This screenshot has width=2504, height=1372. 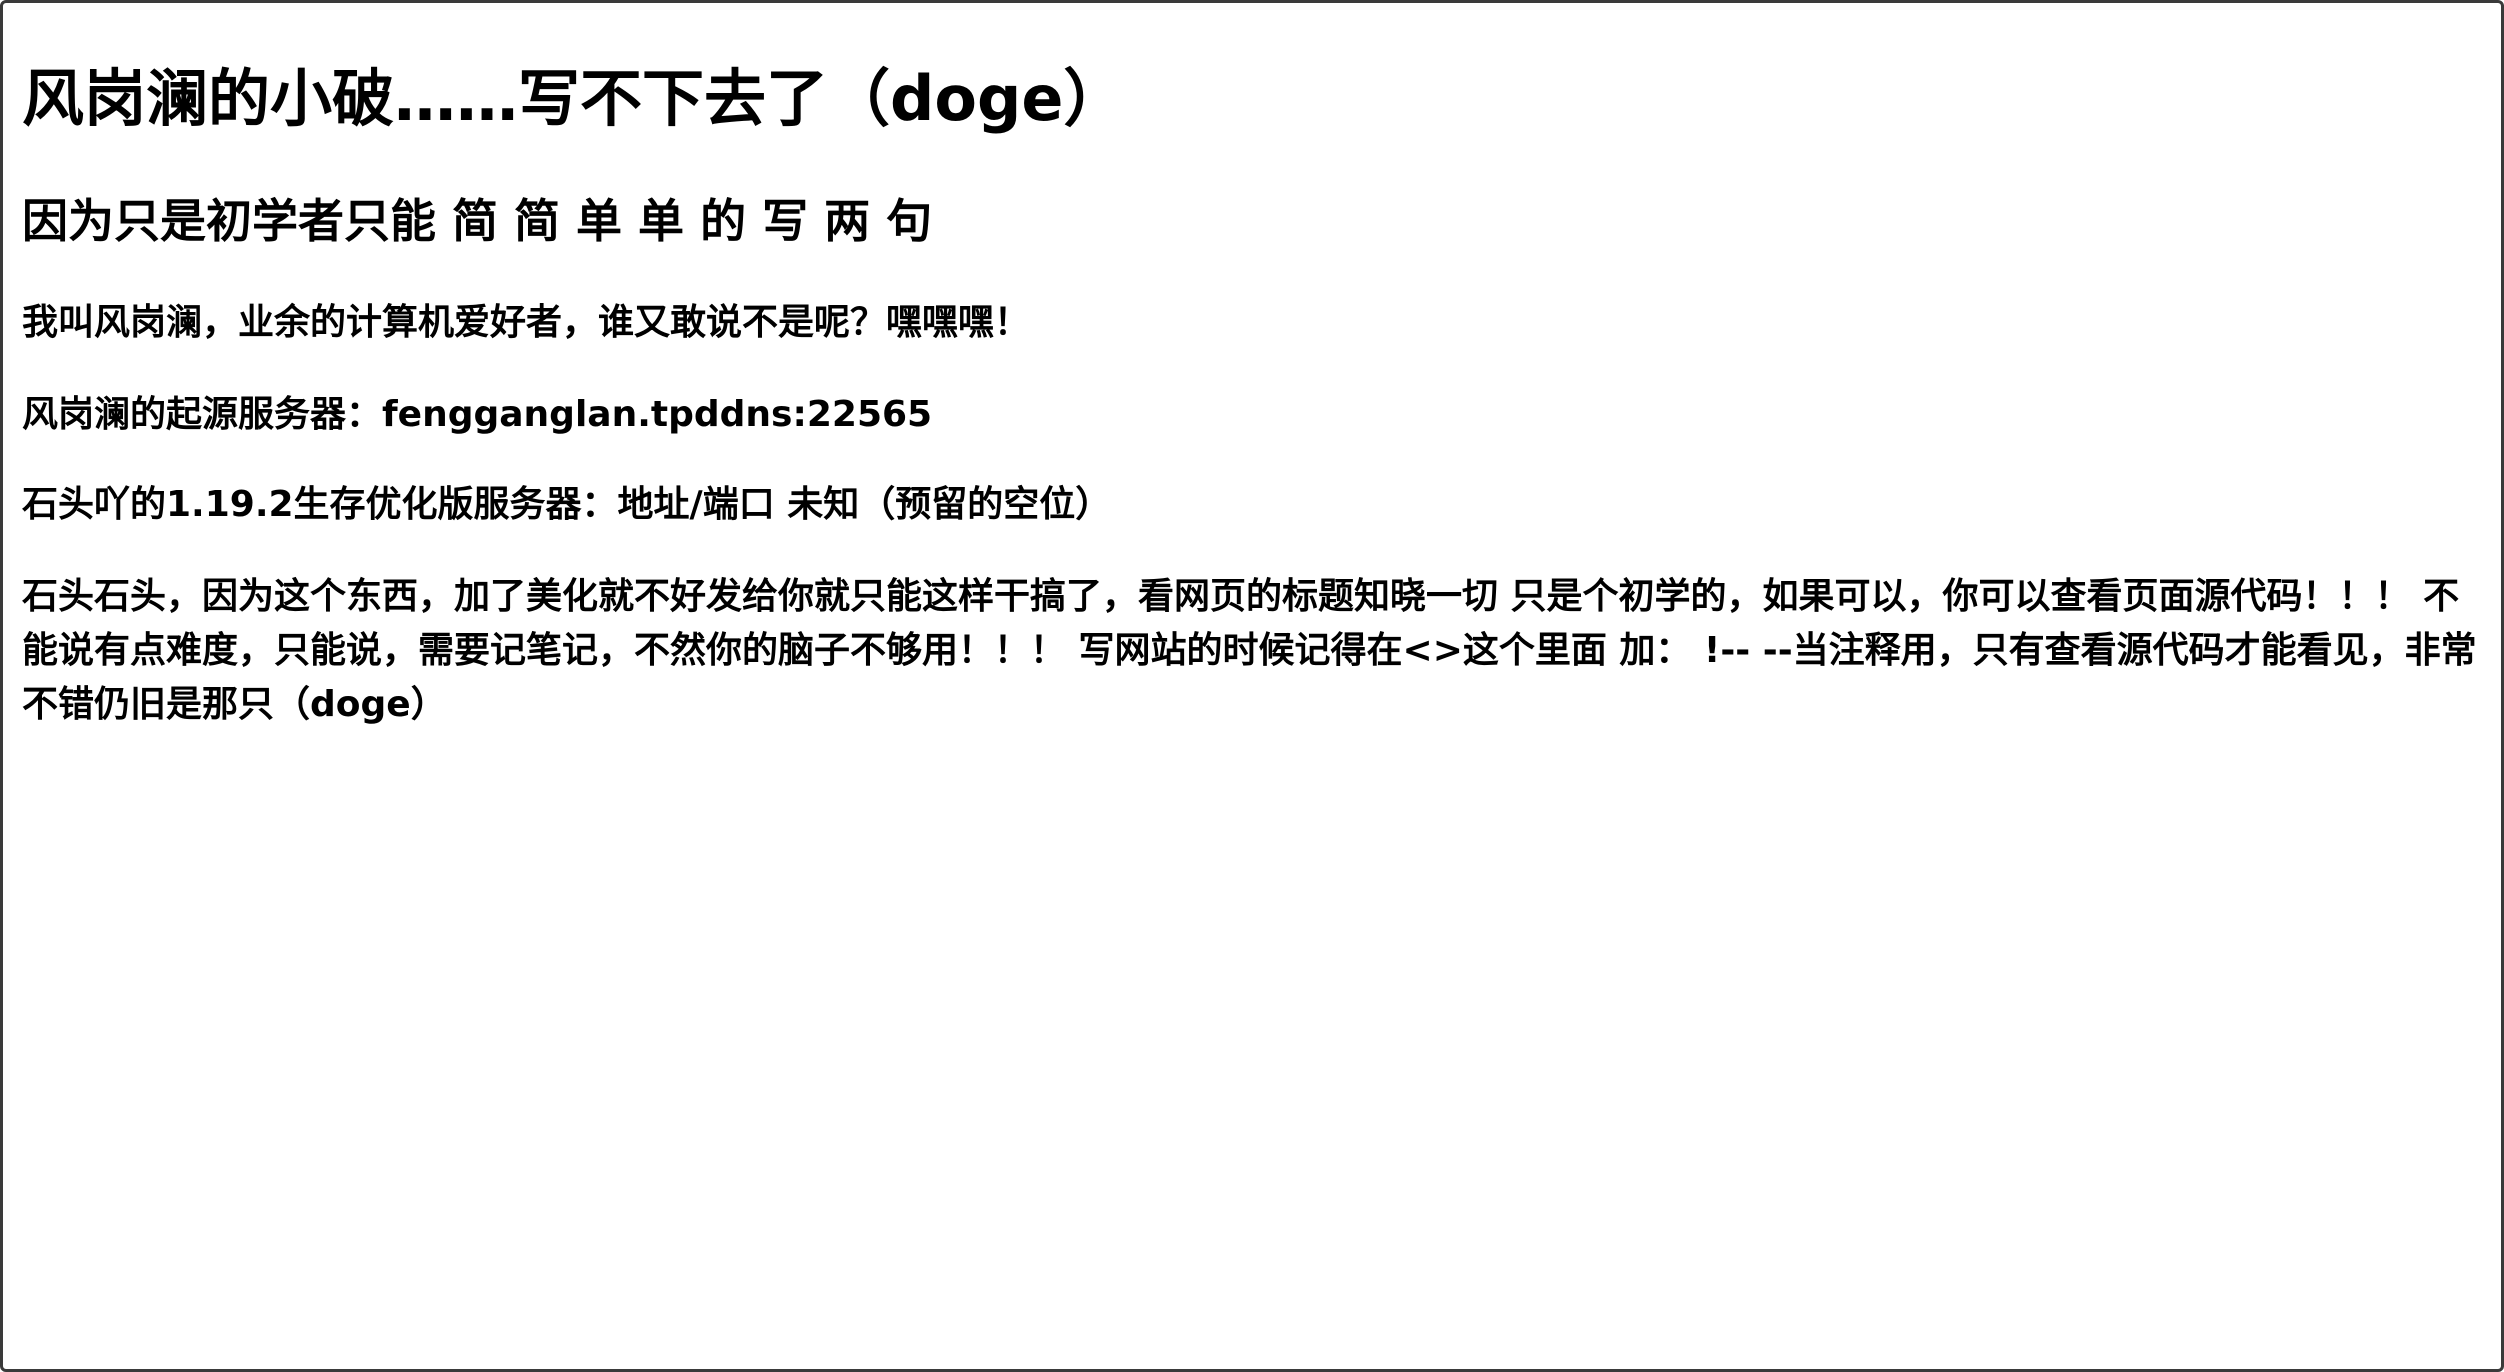 I want to click on page-subtitle: 因为只是初学者只能 简 简 单 单 的 写 两 句, so click(x=477, y=221).